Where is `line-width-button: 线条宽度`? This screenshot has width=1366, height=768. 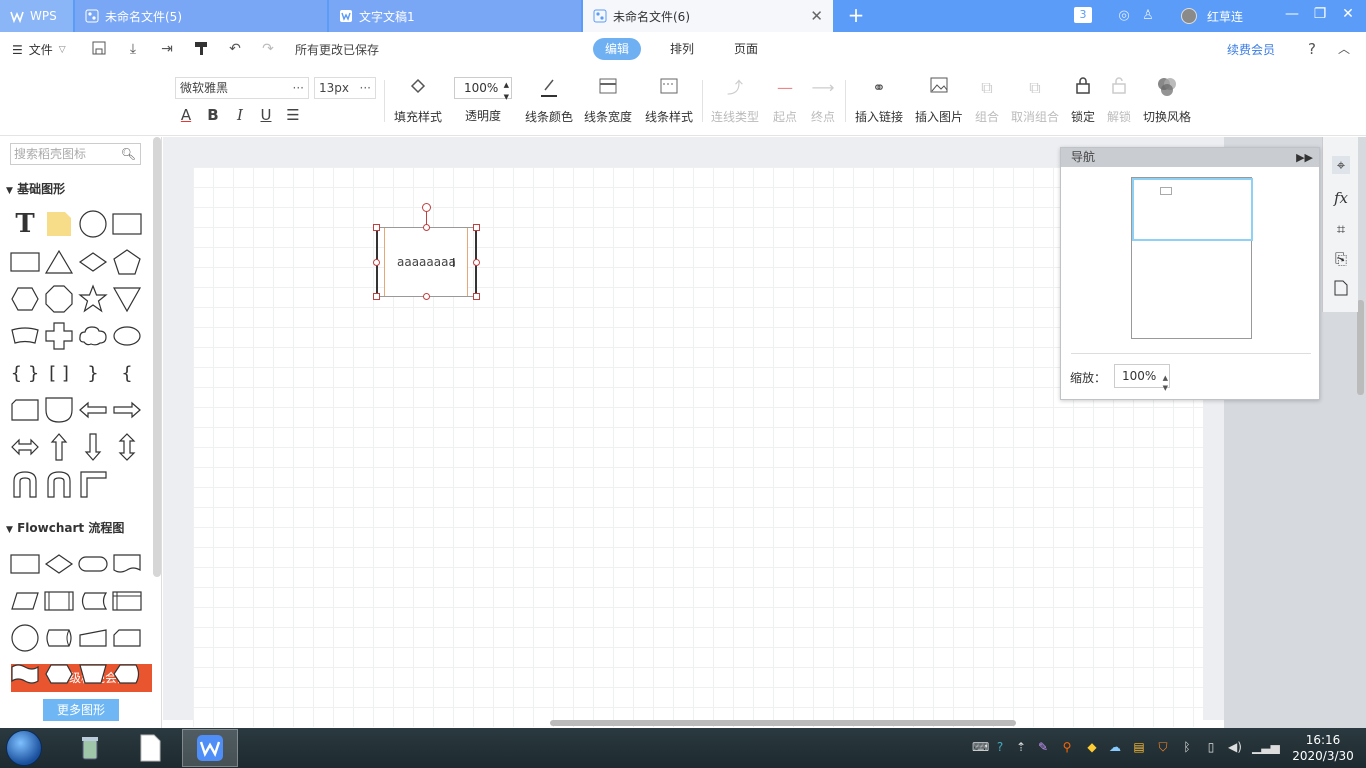 line-width-button: 线条宽度 is located at coordinates (608, 104).